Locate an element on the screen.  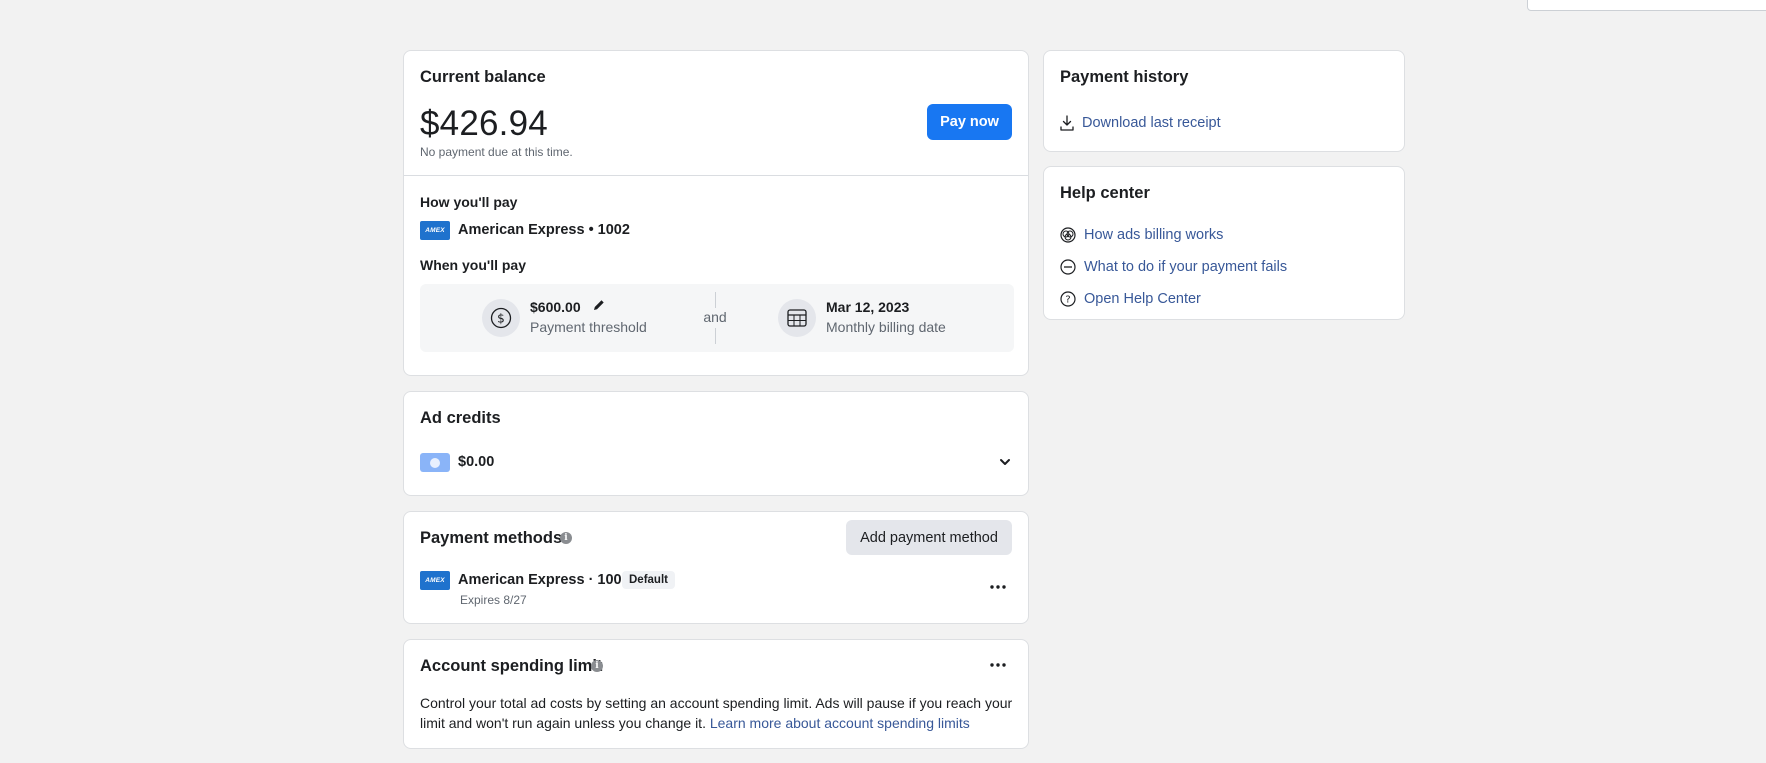
download-receipt-label: Download last receipt is located at coordinates (1151, 123).